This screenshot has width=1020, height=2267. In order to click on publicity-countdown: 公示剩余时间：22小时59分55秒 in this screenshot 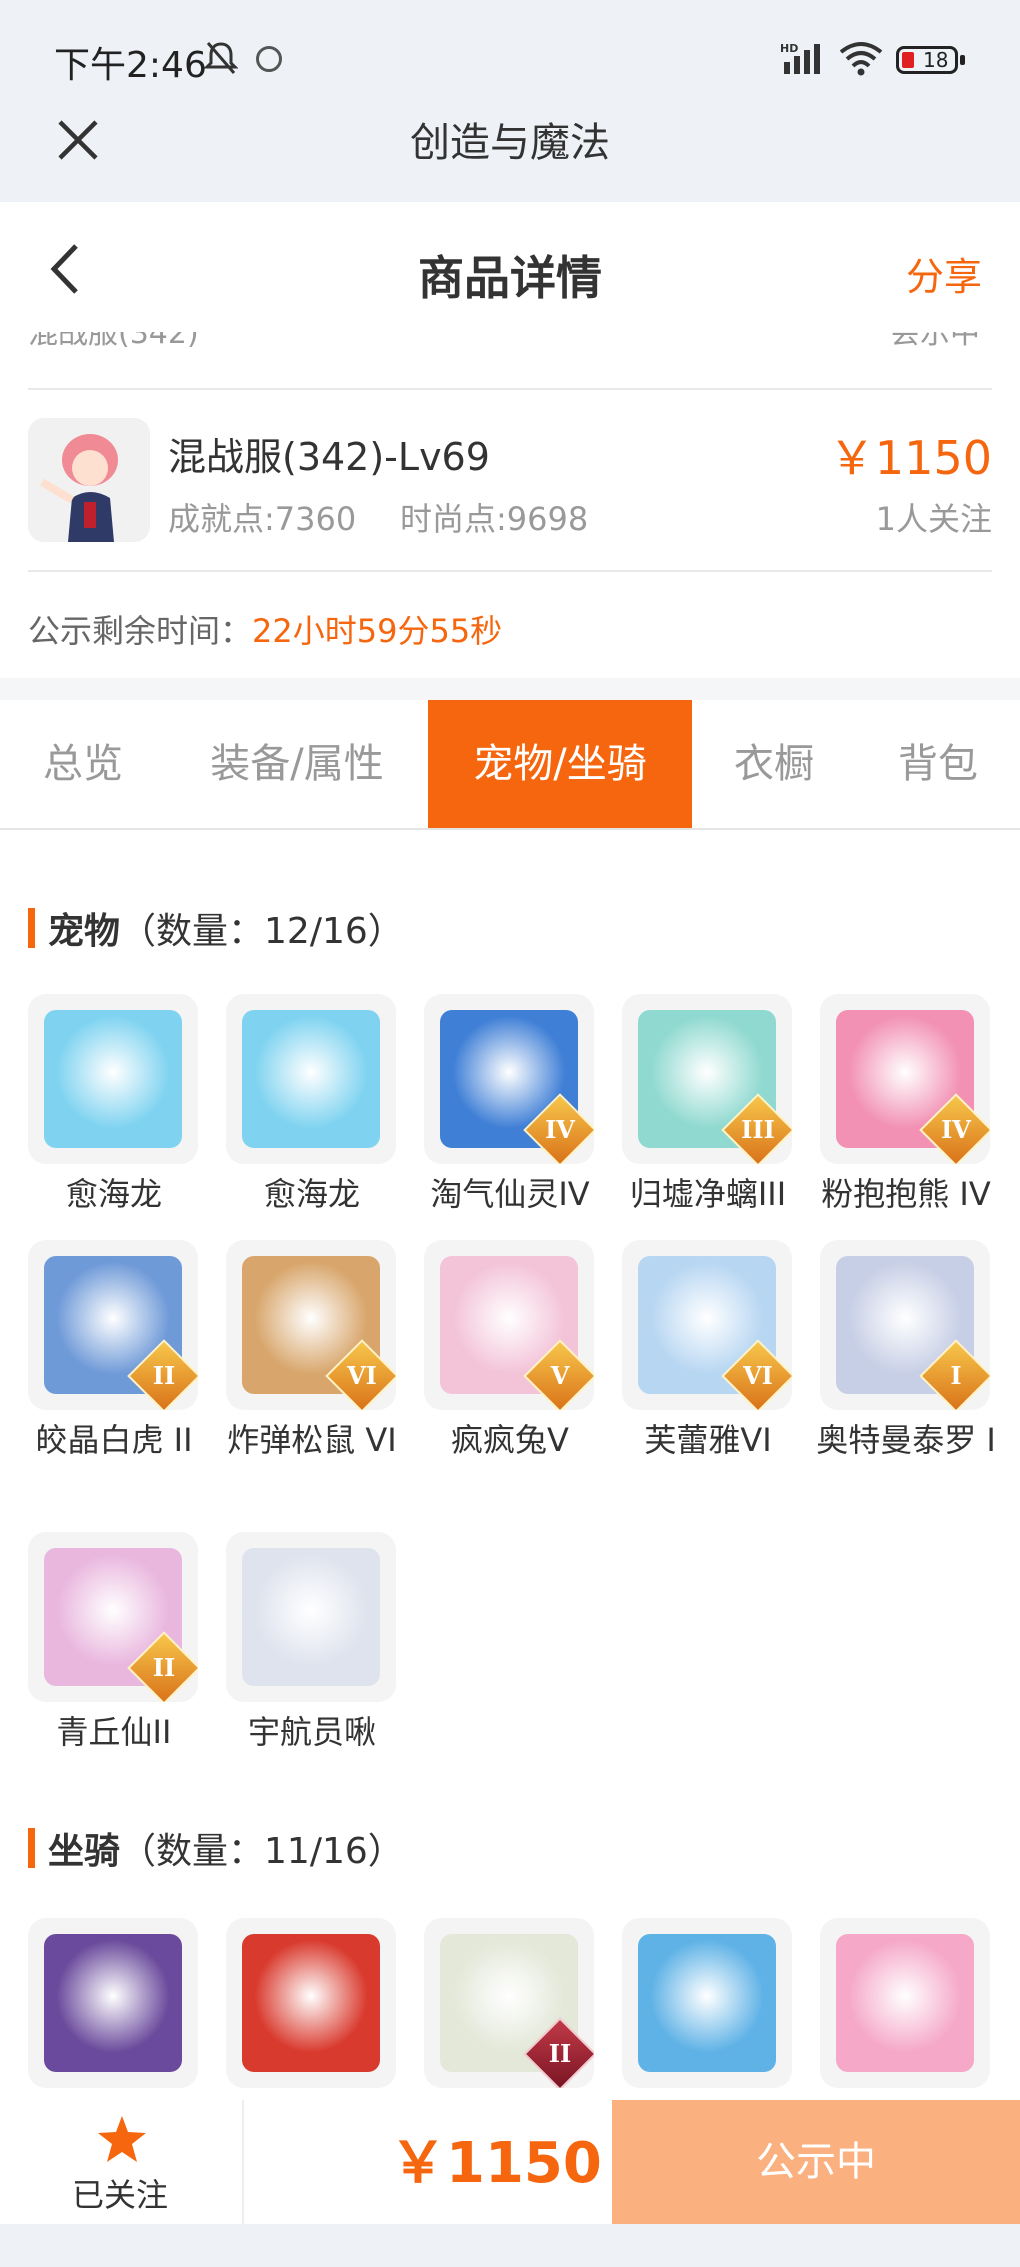, I will do `click(265, 629)`.